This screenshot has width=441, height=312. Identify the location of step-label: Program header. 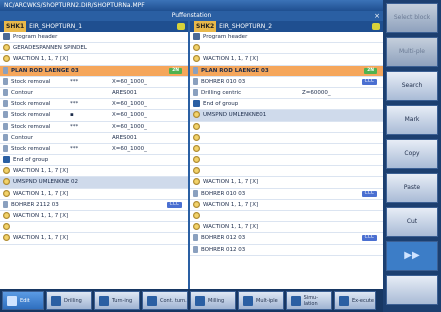
(225, 37).